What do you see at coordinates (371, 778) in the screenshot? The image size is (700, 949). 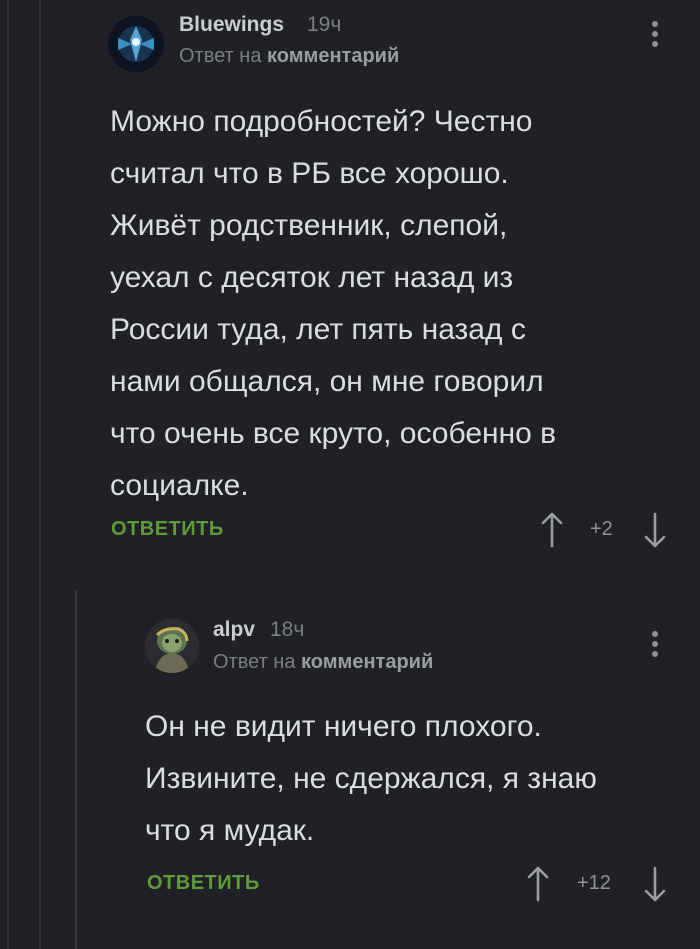 I see `comment-line: Извините, не сдержался, я знаю` at bounding box center [371, 778].